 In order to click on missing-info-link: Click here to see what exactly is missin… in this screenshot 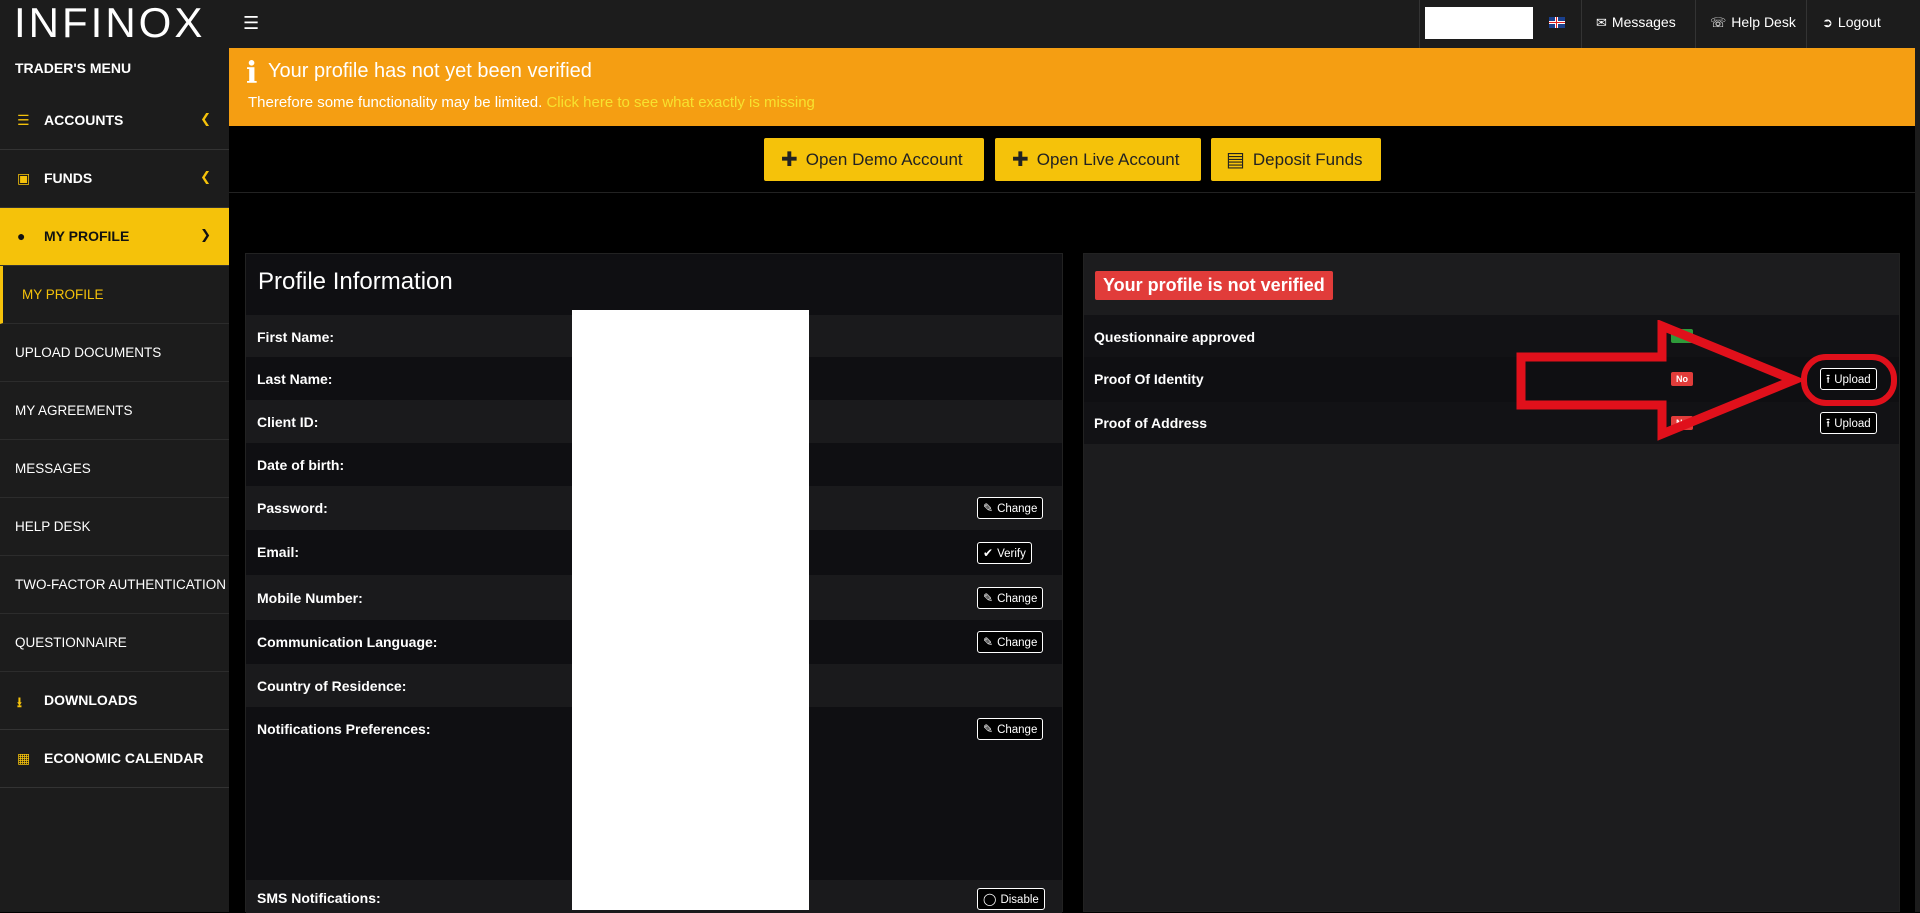, I will do `click(680, 102)`.